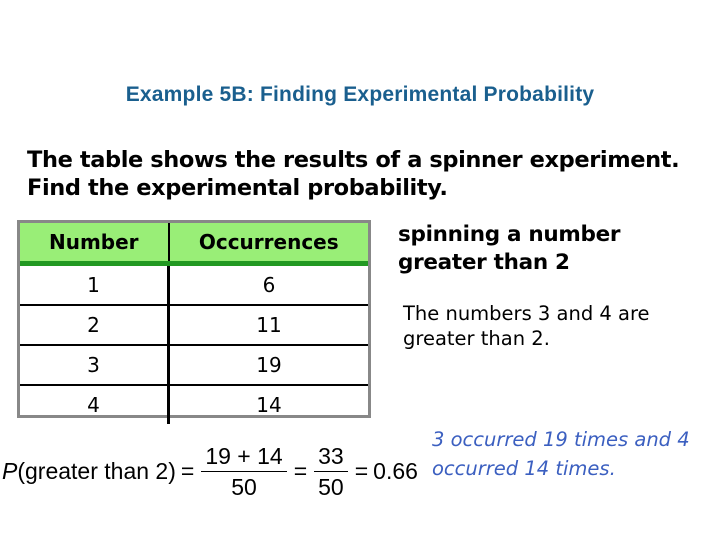  Describe the element at coordinates (269, 285) in the screenshot. I see `cell-occurrences: 6` at that location.